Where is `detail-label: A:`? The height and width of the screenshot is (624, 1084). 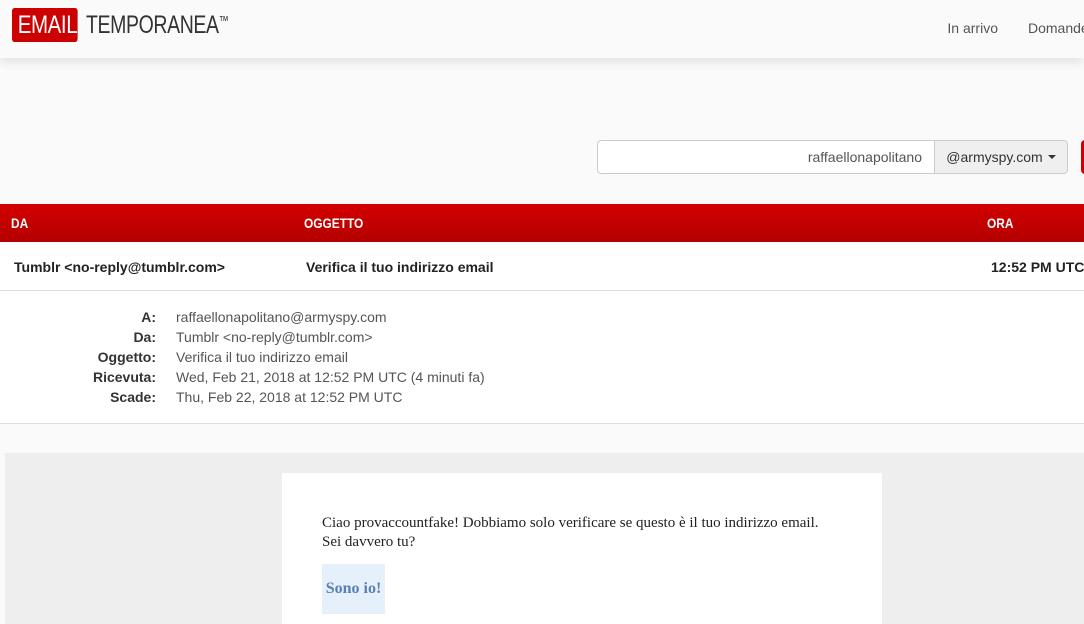 detail-label: A: is located at coordinates (148, 317).